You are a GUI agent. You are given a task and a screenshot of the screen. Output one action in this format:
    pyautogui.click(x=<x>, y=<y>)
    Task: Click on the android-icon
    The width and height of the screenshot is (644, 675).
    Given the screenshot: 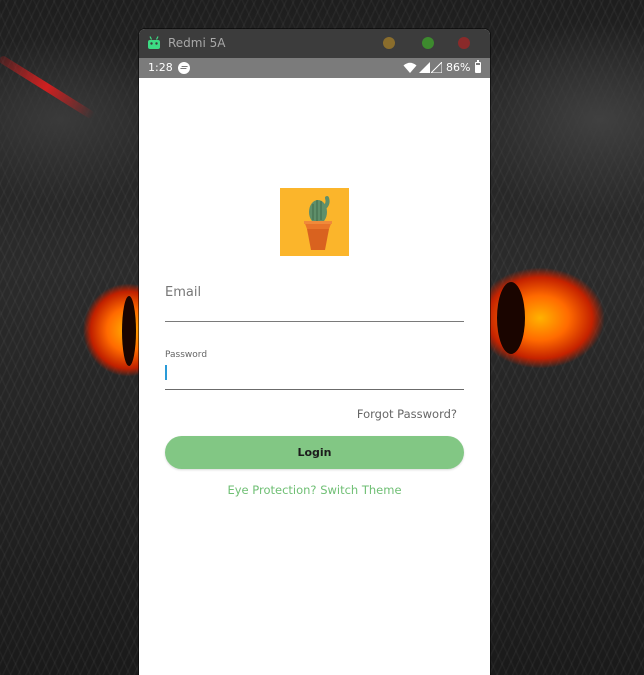 What is the action you would take?
    pyautogui.click(x=154, y=42)
    